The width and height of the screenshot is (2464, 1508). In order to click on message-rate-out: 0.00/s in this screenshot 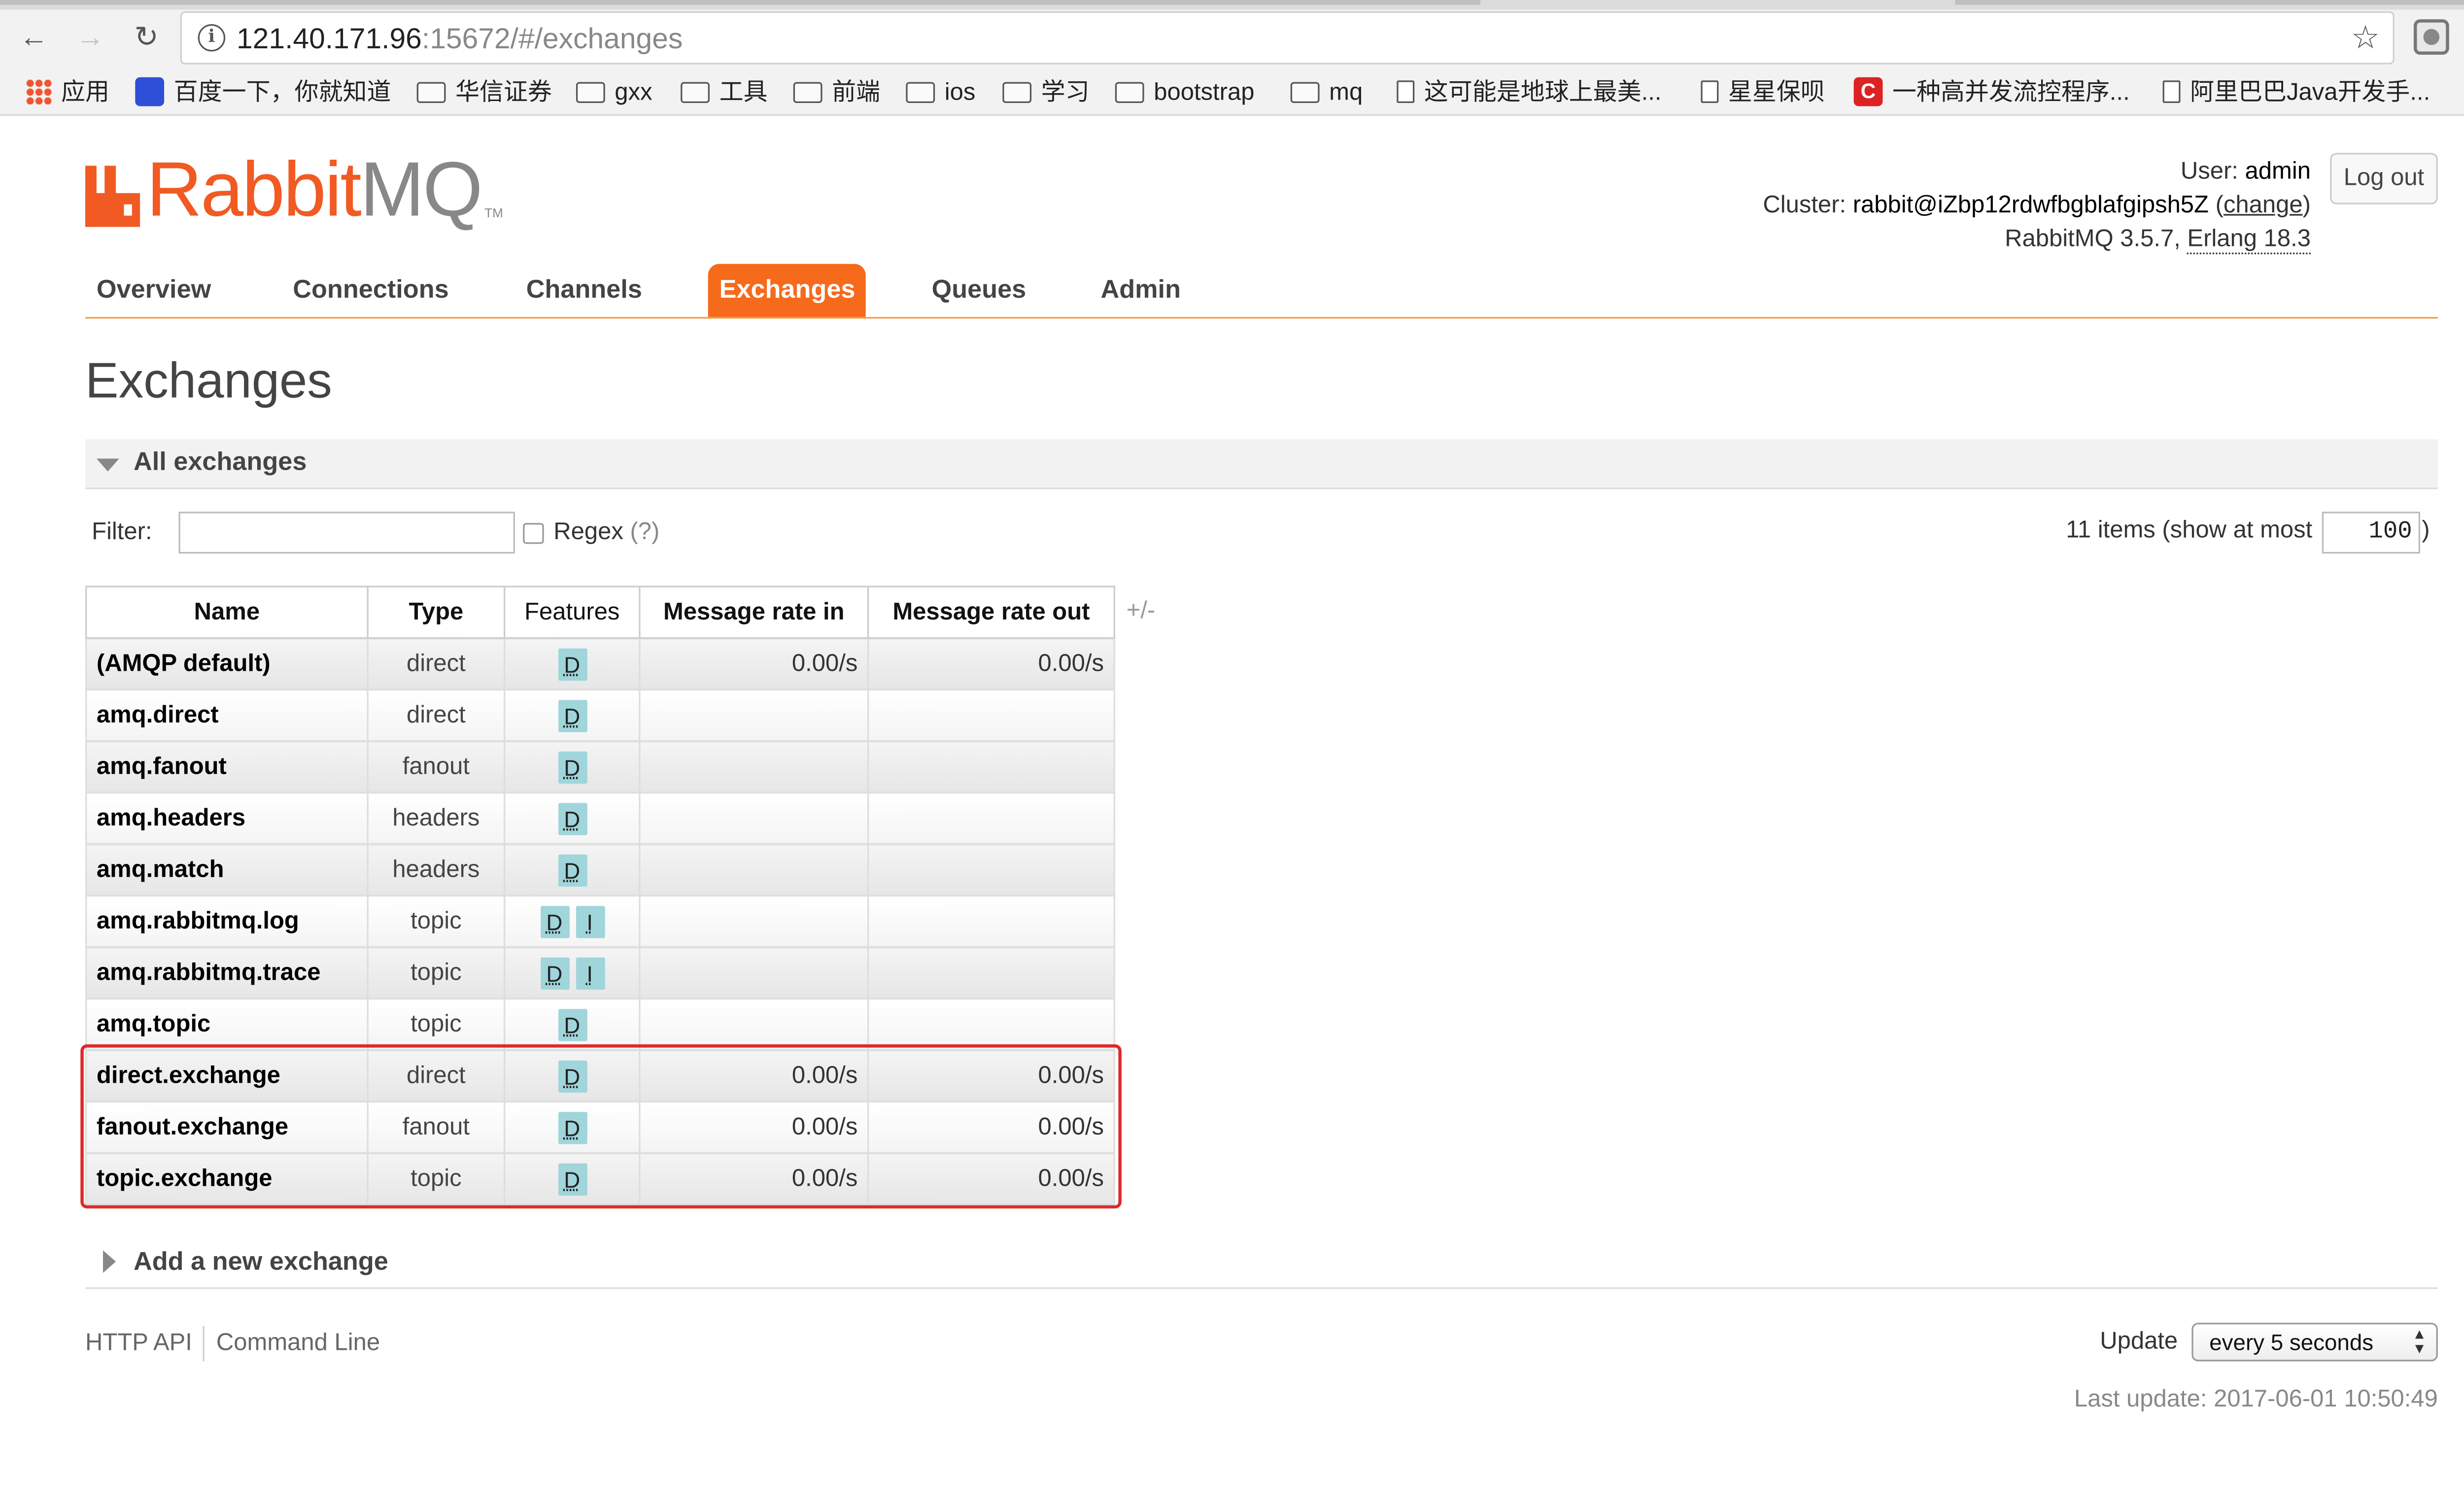, I will do `click(991, 1075)`.